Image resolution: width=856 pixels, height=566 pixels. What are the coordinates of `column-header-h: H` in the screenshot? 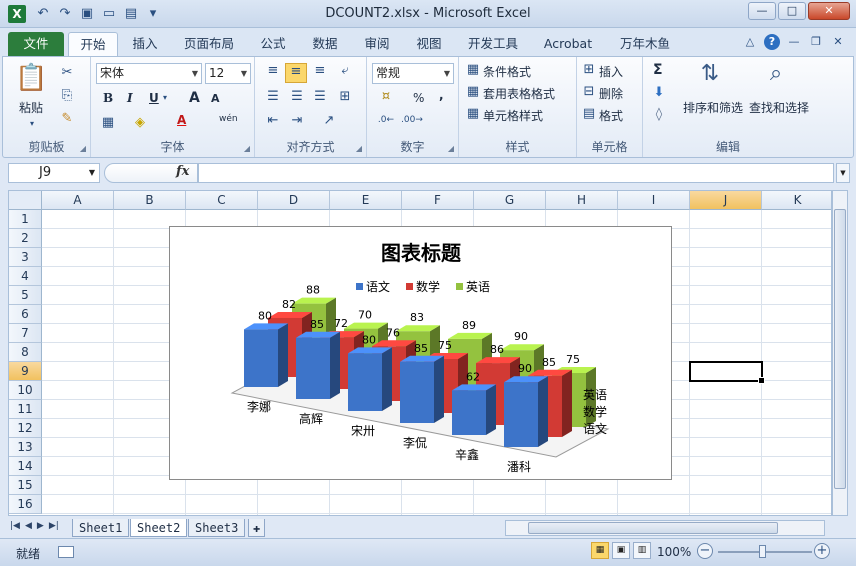 It's located at (582, 200).